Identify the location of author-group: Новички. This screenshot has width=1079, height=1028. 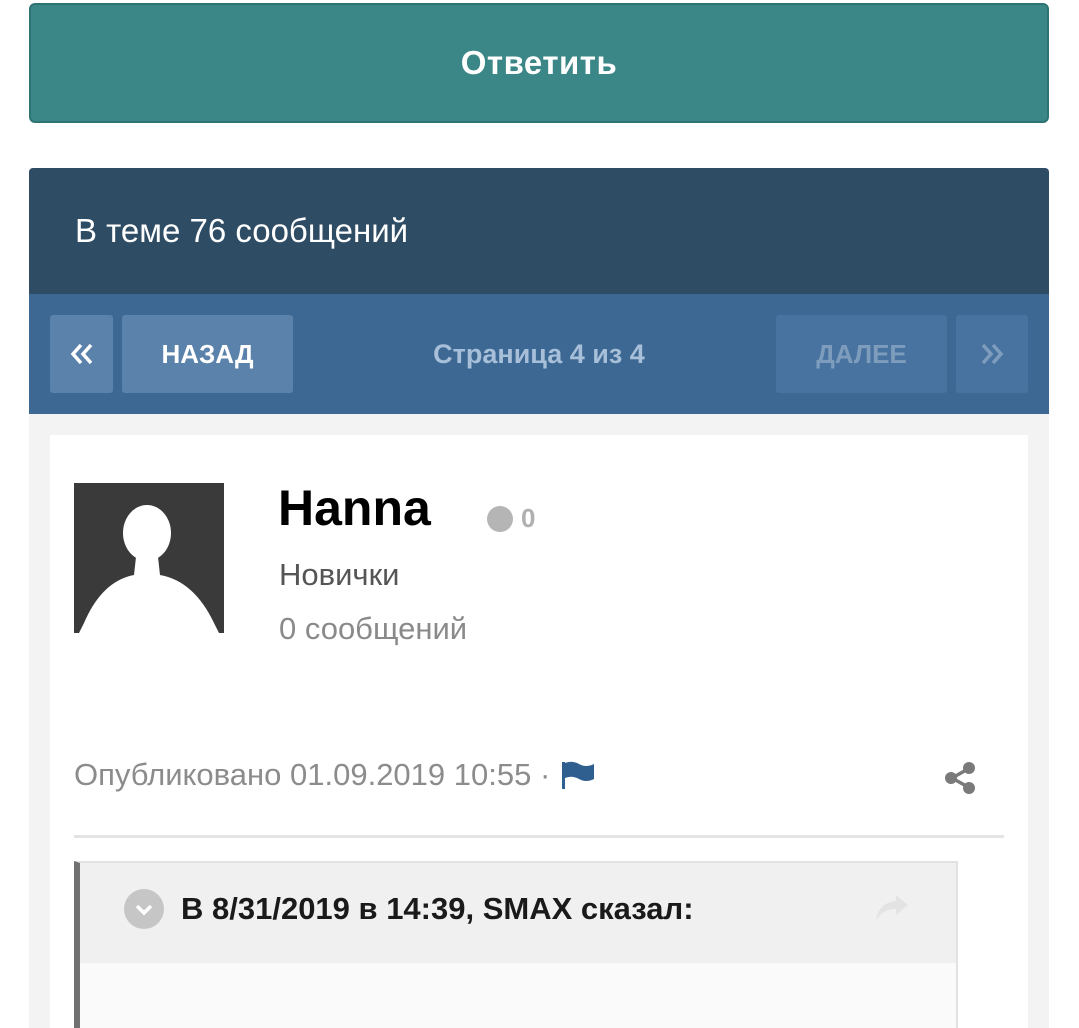
(339, 574).